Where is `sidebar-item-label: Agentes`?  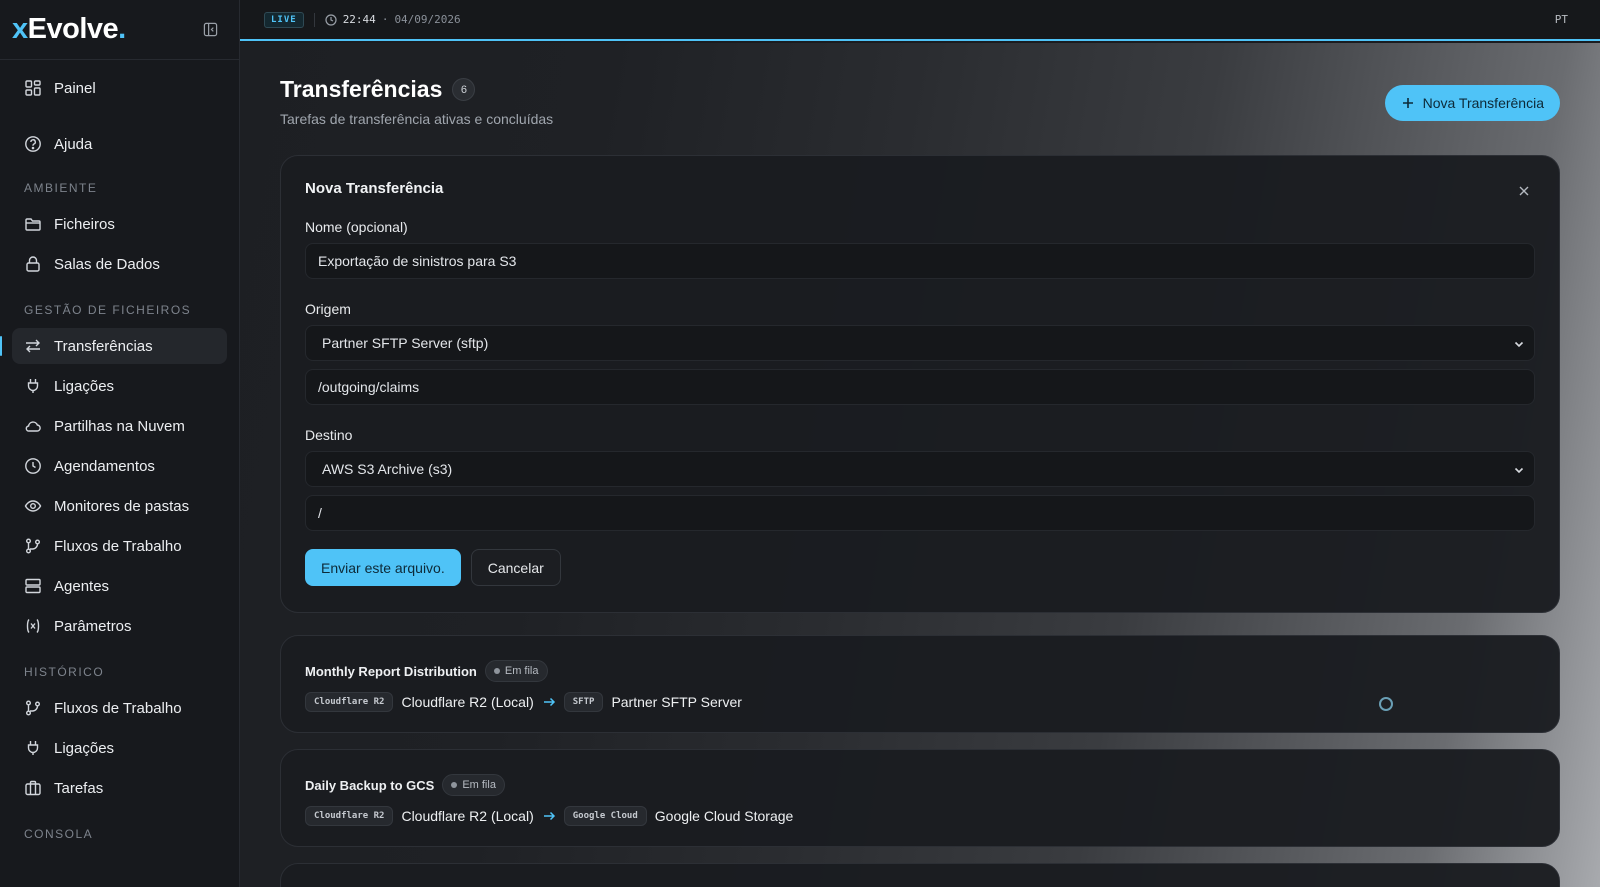 sidebar-item-label: Agentes is located at coordinates (82, 586).